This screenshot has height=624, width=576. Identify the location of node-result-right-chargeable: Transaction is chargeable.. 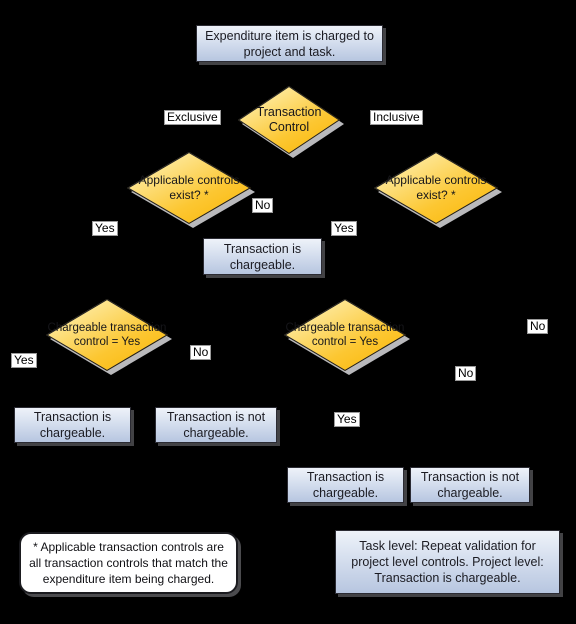
(345, 485).